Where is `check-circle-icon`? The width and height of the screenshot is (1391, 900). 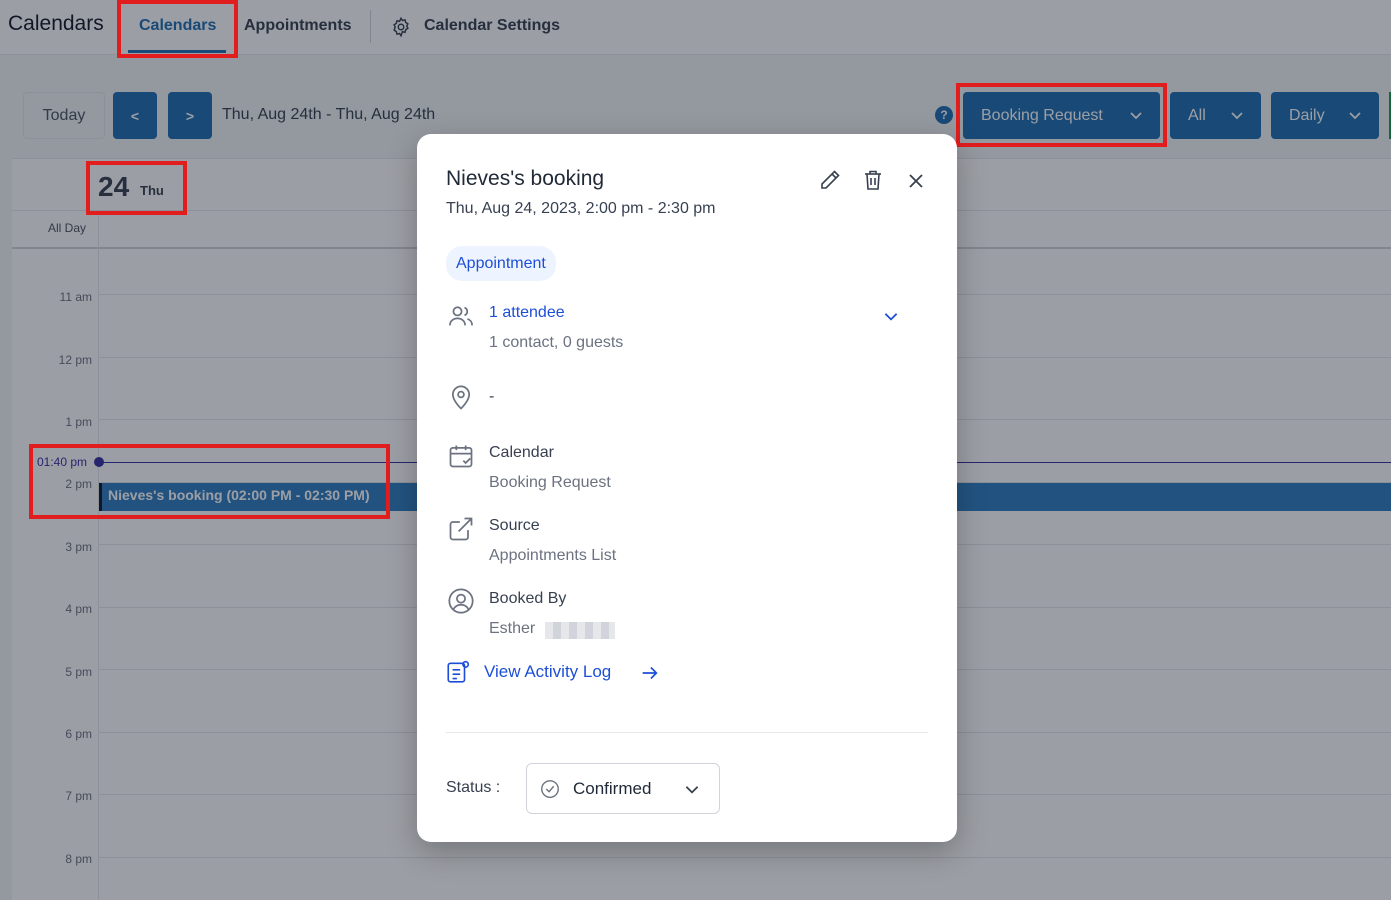 check-circle-icon is located at coordinates (550, 789).